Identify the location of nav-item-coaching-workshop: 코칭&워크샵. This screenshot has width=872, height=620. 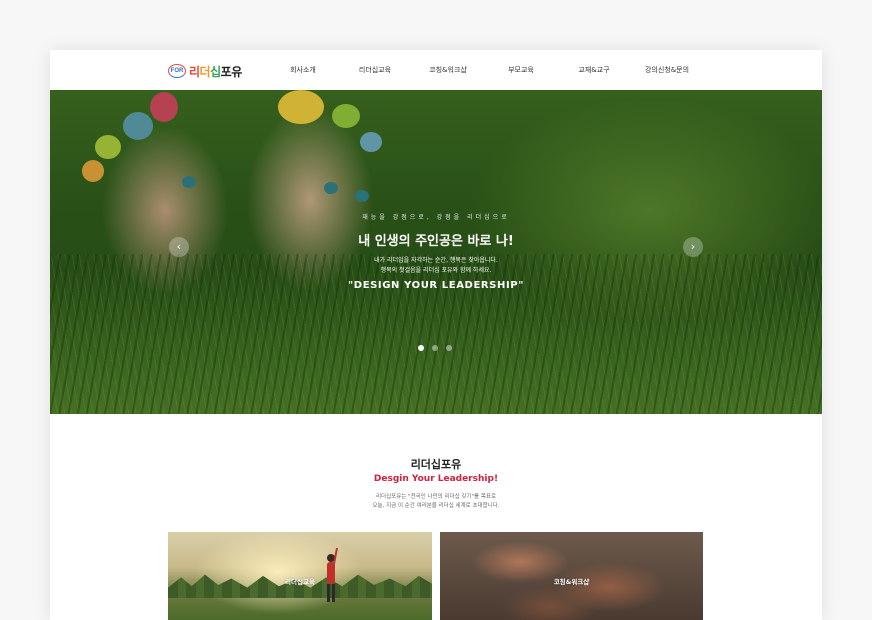
(448, 70).